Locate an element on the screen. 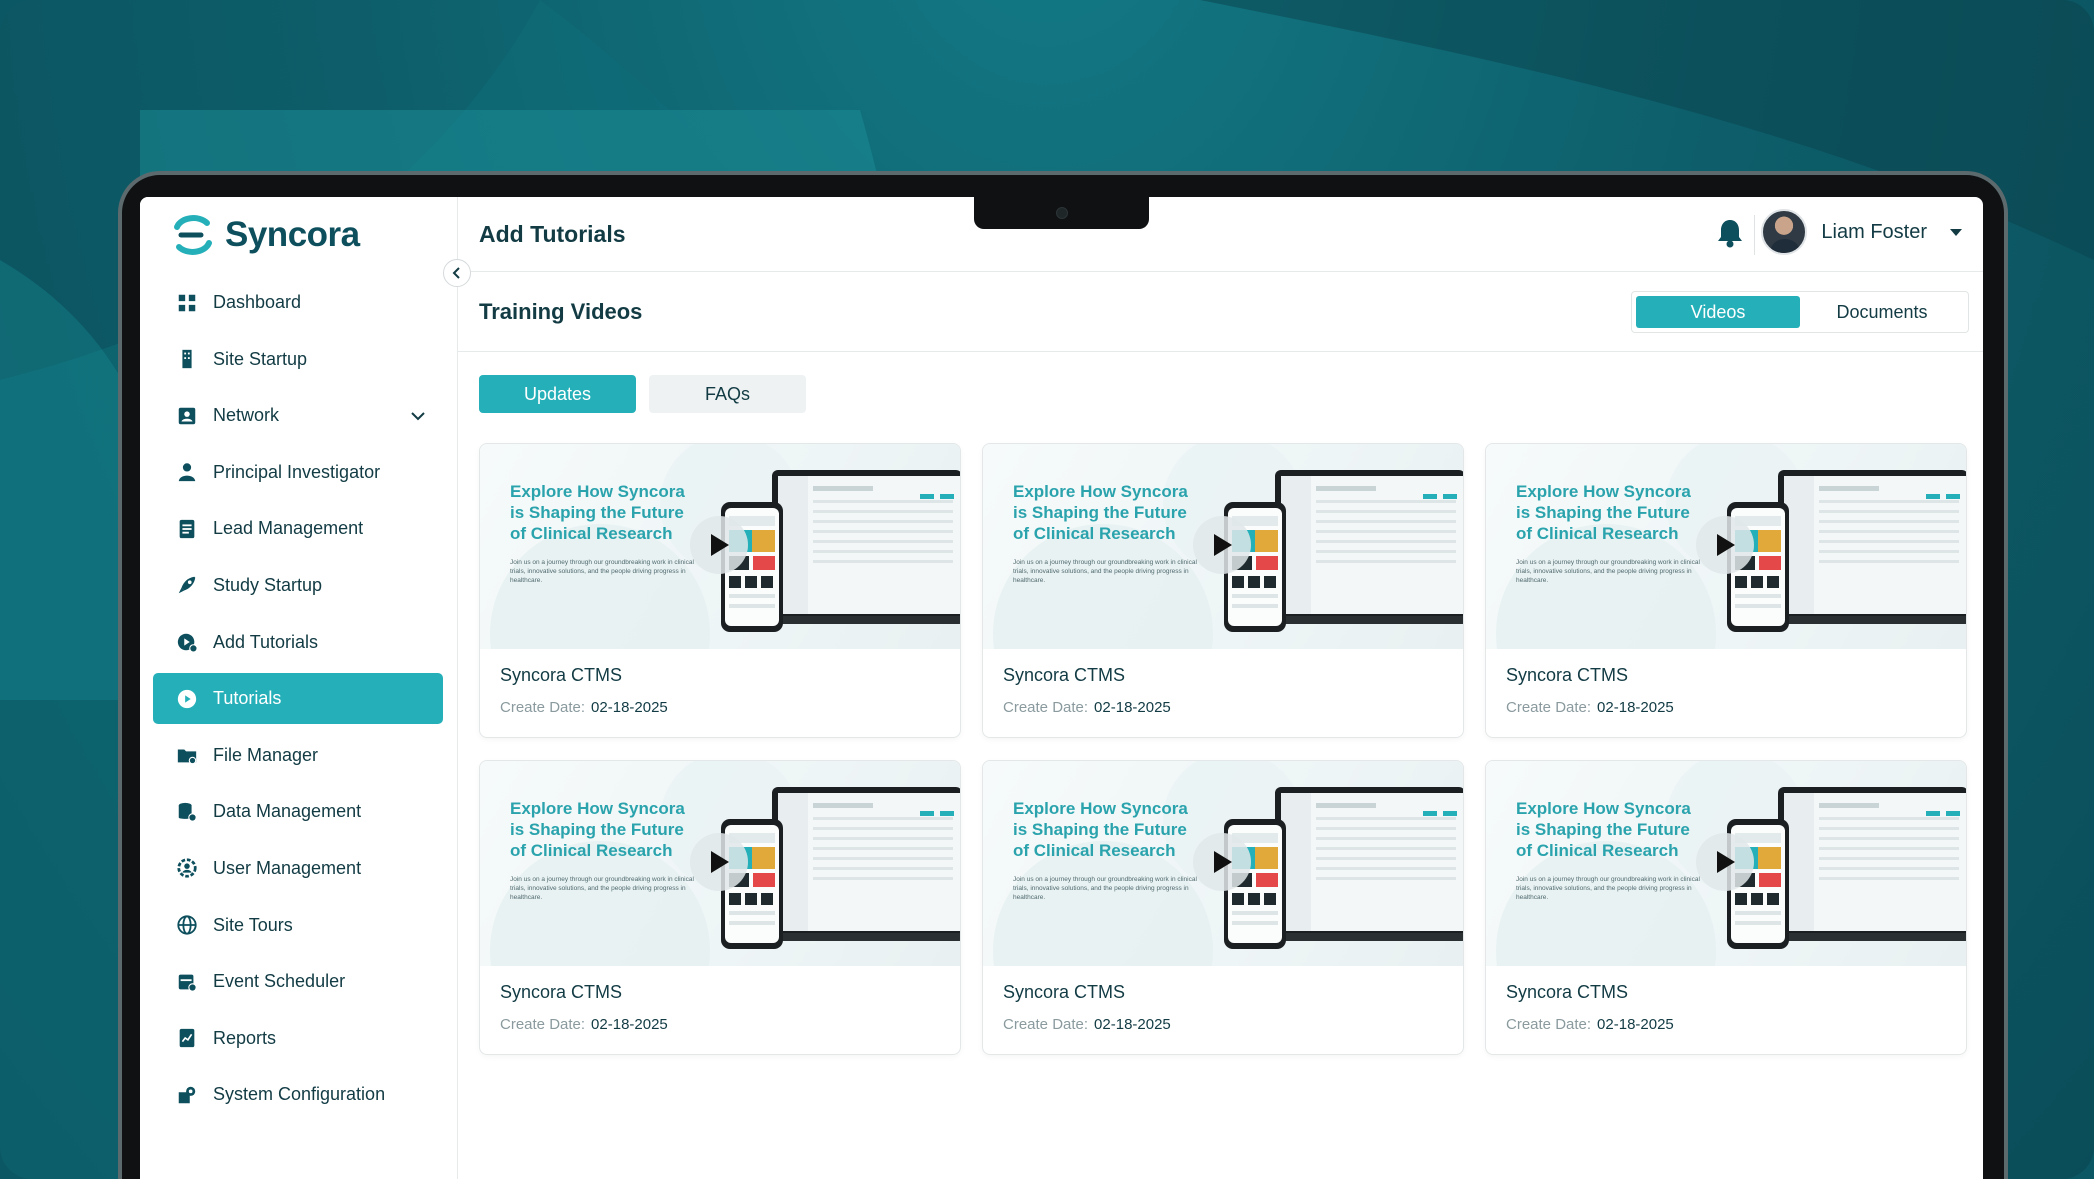  collapse-sidebar-button is located at coordinates (457, 273).